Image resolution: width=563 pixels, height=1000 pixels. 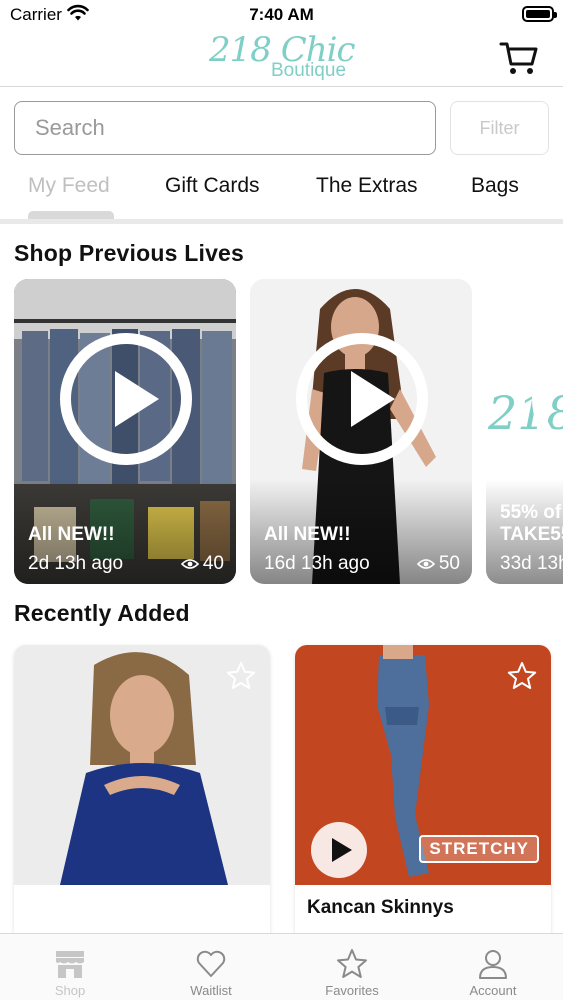 What do you see at coordinates (309, 70) in the screenshot?
I see `logo-subtitle: Boutique` at bounding box center [309, 70].